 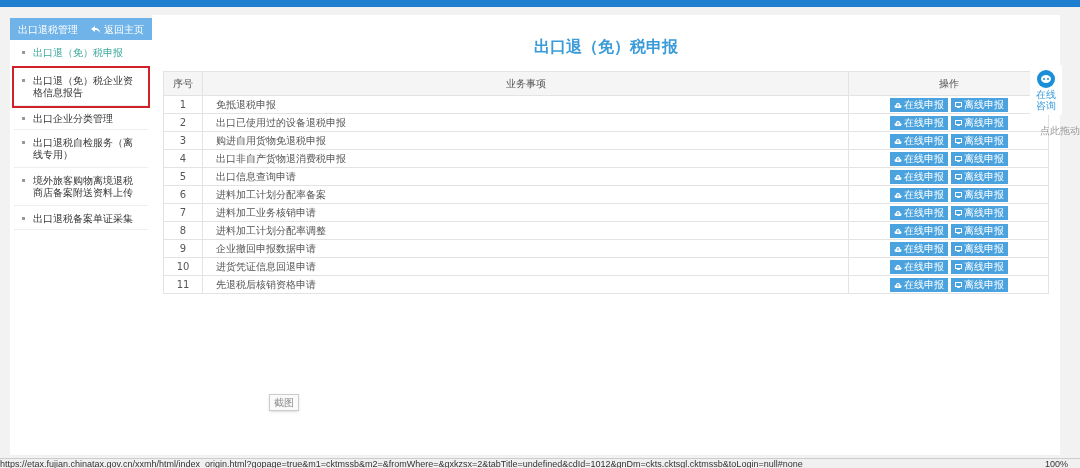 What do you see at coordinates (525, 212) in the screenshot?
I see `table-cell: 进料加工业务核销申请` at bounding box center [525, 212].